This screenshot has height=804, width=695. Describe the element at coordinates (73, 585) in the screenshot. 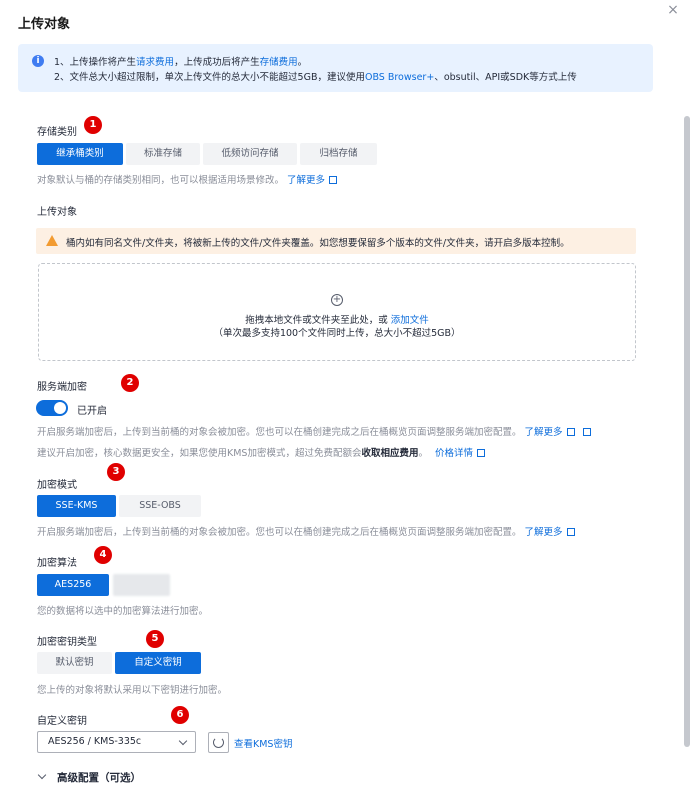

I see `algorithm-aes256: AES256` at that location.